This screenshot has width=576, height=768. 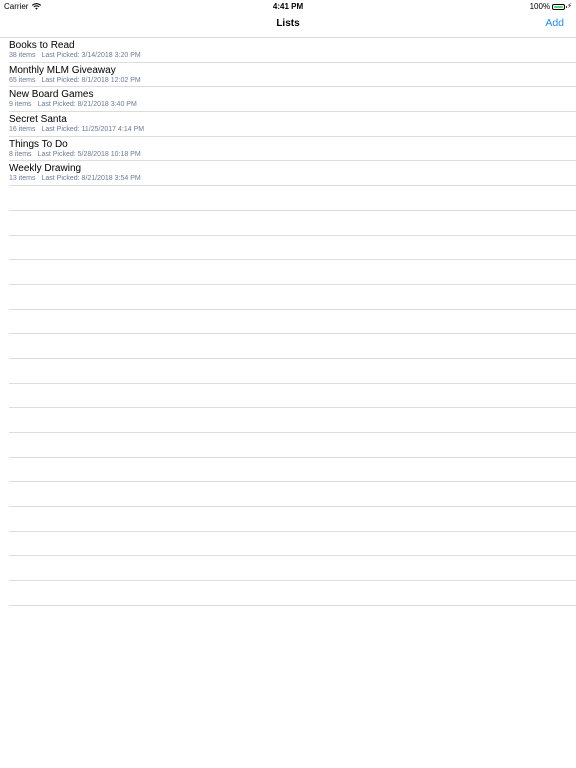 I want to click on list-item-subtitle: 16 items Last Picked: 11/25/2017 4:14 PM, so click(x=76, y=129).